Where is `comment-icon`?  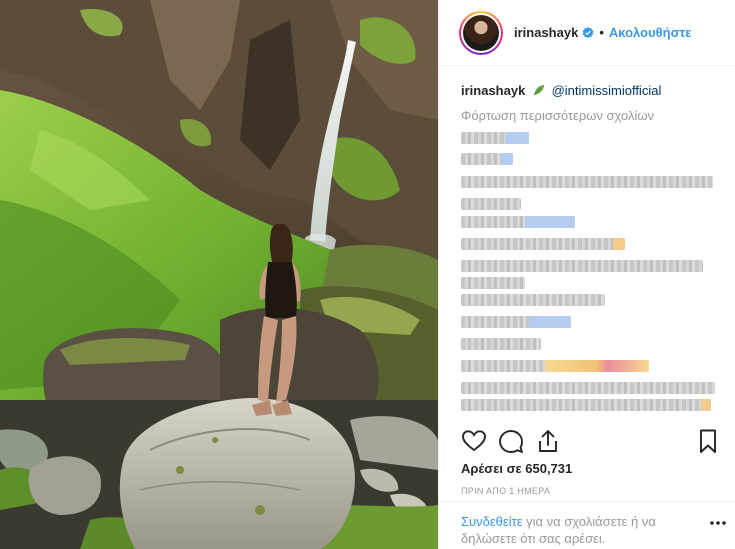
comment-icon is located at coordinates (511, 441).